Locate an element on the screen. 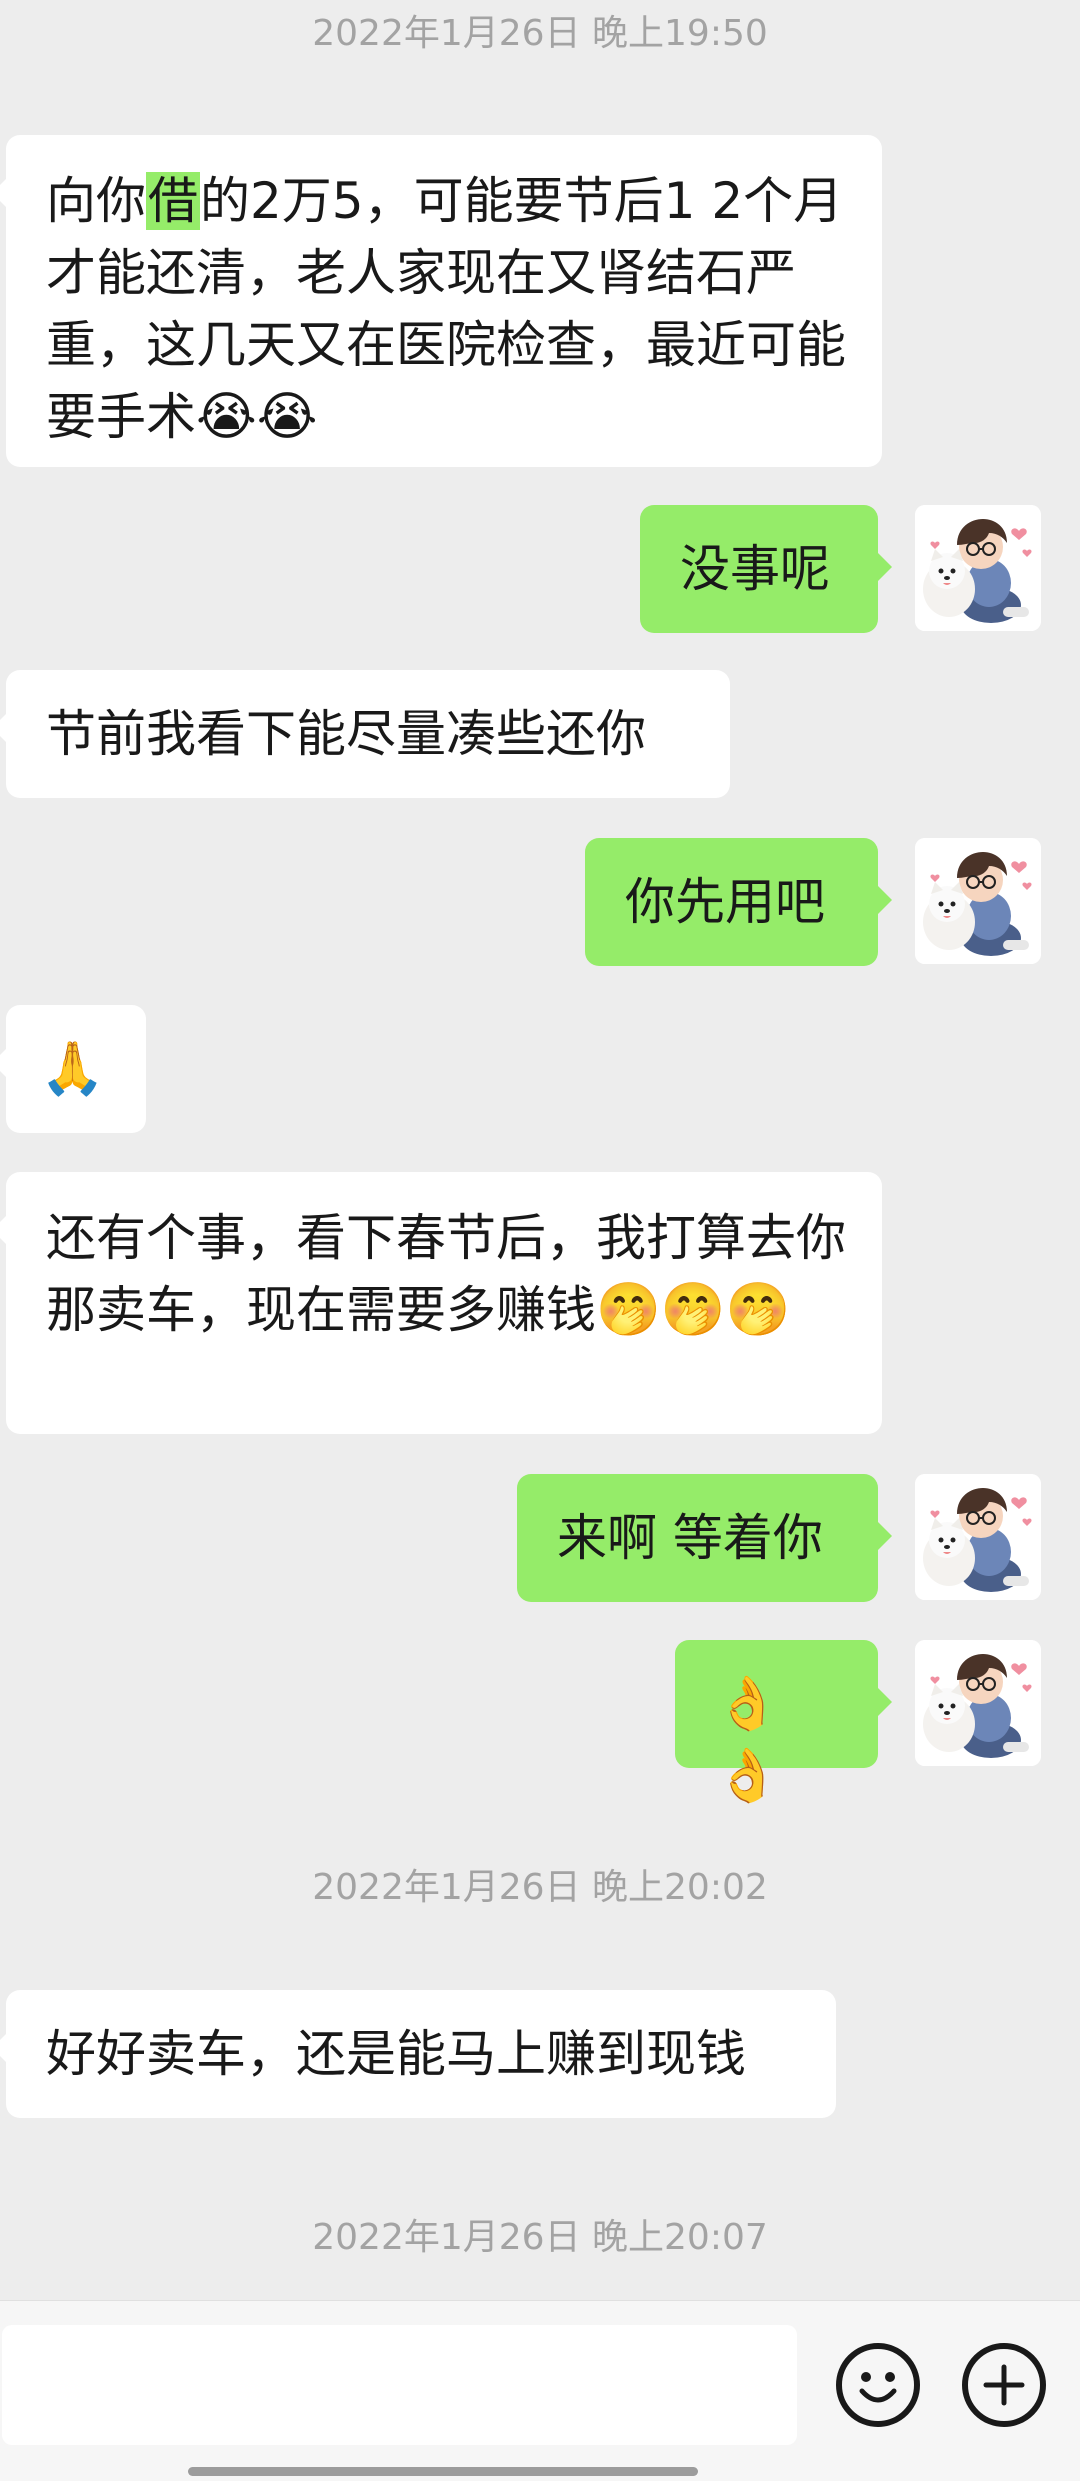 This screenshot has height=2481, width=1080. message-text: 节前我看下能尽量凑些还你 is located at coordinates (346, 734).